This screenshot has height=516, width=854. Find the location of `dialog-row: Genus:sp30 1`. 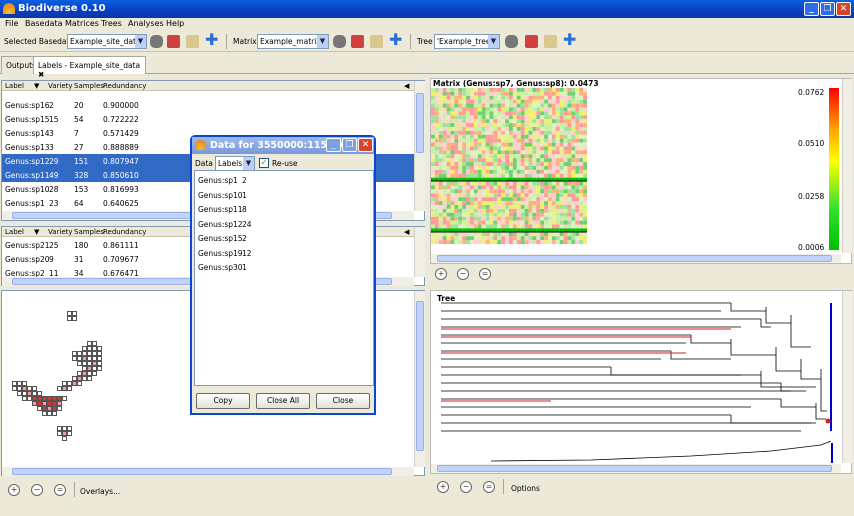

dialog-row: Genus:sp30 1 is located at coordinates (284, 267).